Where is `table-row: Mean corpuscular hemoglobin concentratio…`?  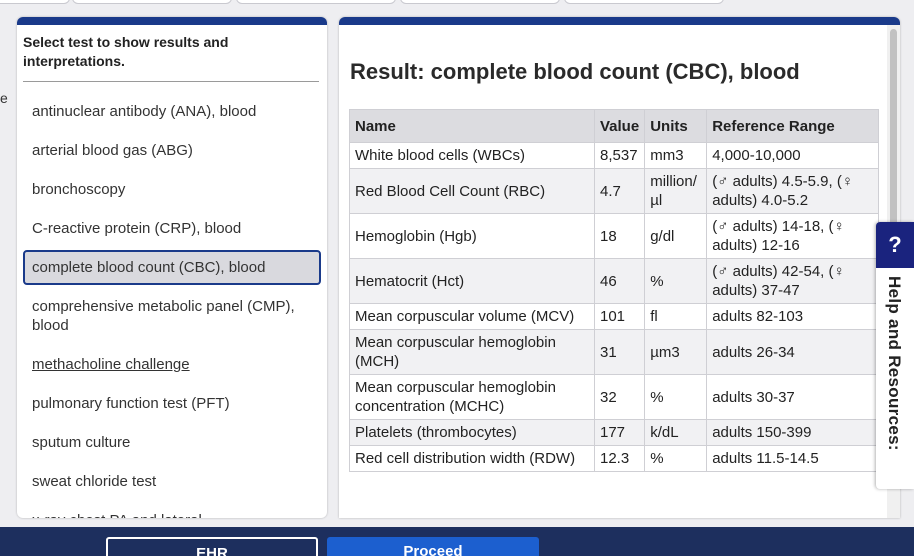
table-row: Mean corpuscular hemoglobin concentratio… is located at coordinates (614, 397).